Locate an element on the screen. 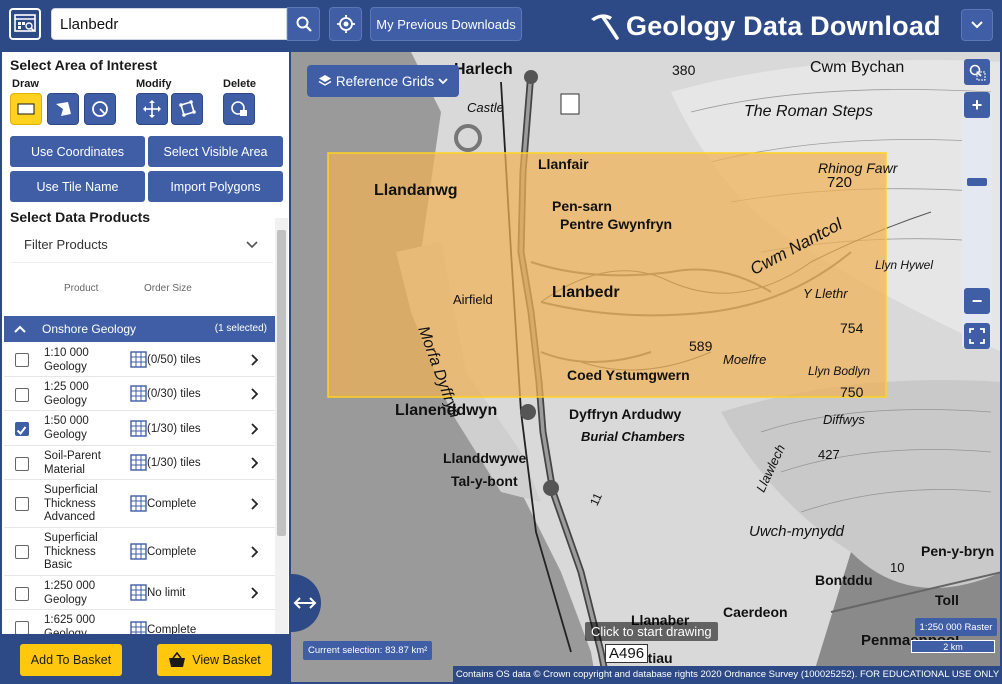  product-row: 1:25 000 Geology (0/30) tiles is located at coordinates (139, 394).